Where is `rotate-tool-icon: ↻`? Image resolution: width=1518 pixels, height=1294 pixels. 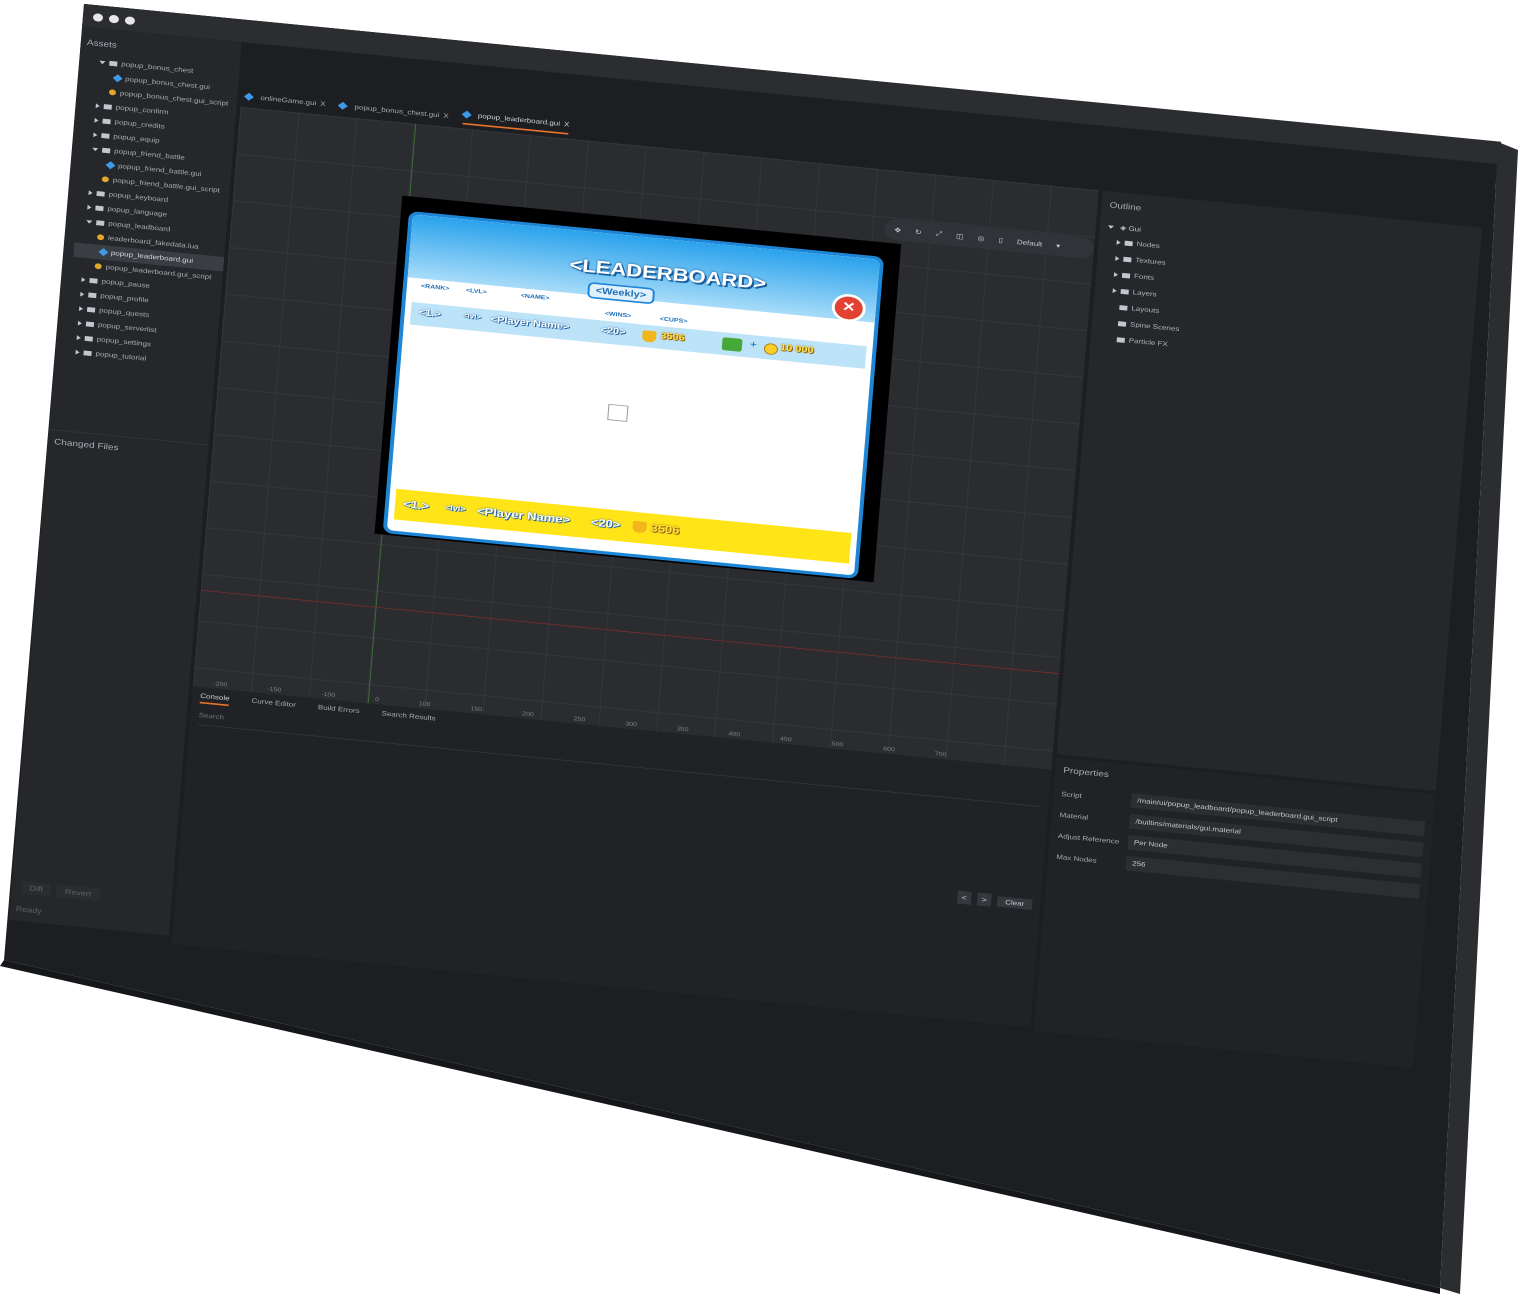
rotate-tool-icon: ↻ is located at coordinates (918, 232).